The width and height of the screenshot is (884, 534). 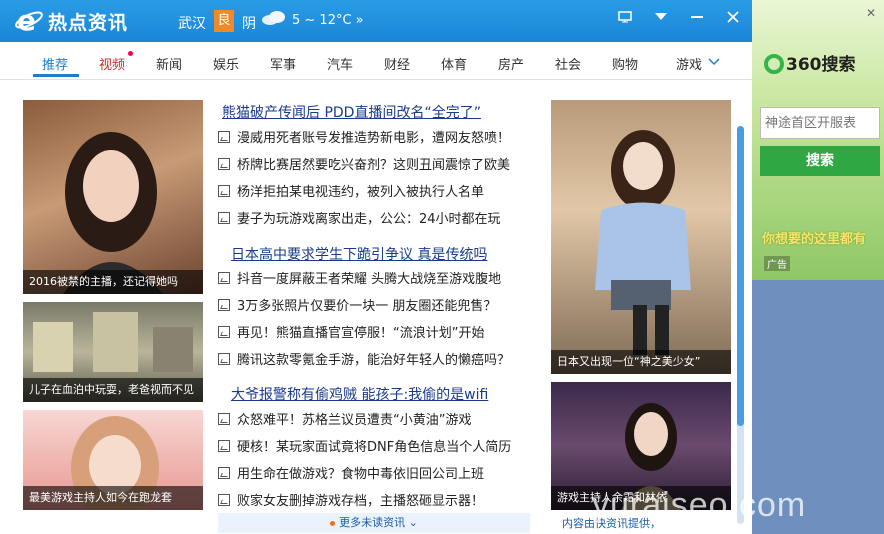 I want to click on list-item: 杨洋拒拍某电视违约，被列入被执行人名单, so click(x=351, y=190).